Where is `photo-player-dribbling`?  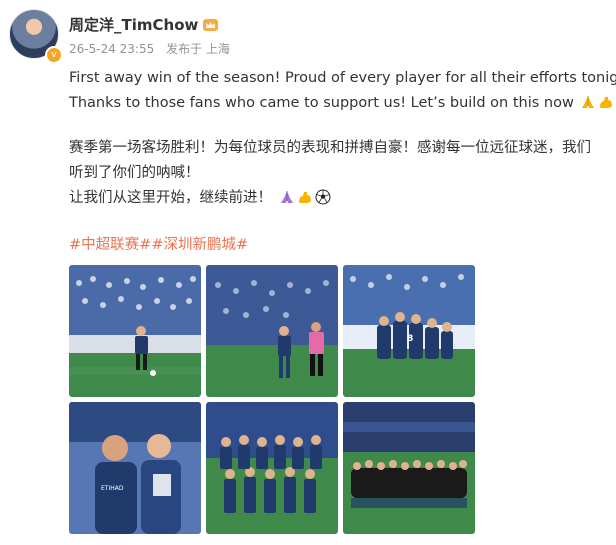
photo-player-dribbling is located at coordinates (135, 331).